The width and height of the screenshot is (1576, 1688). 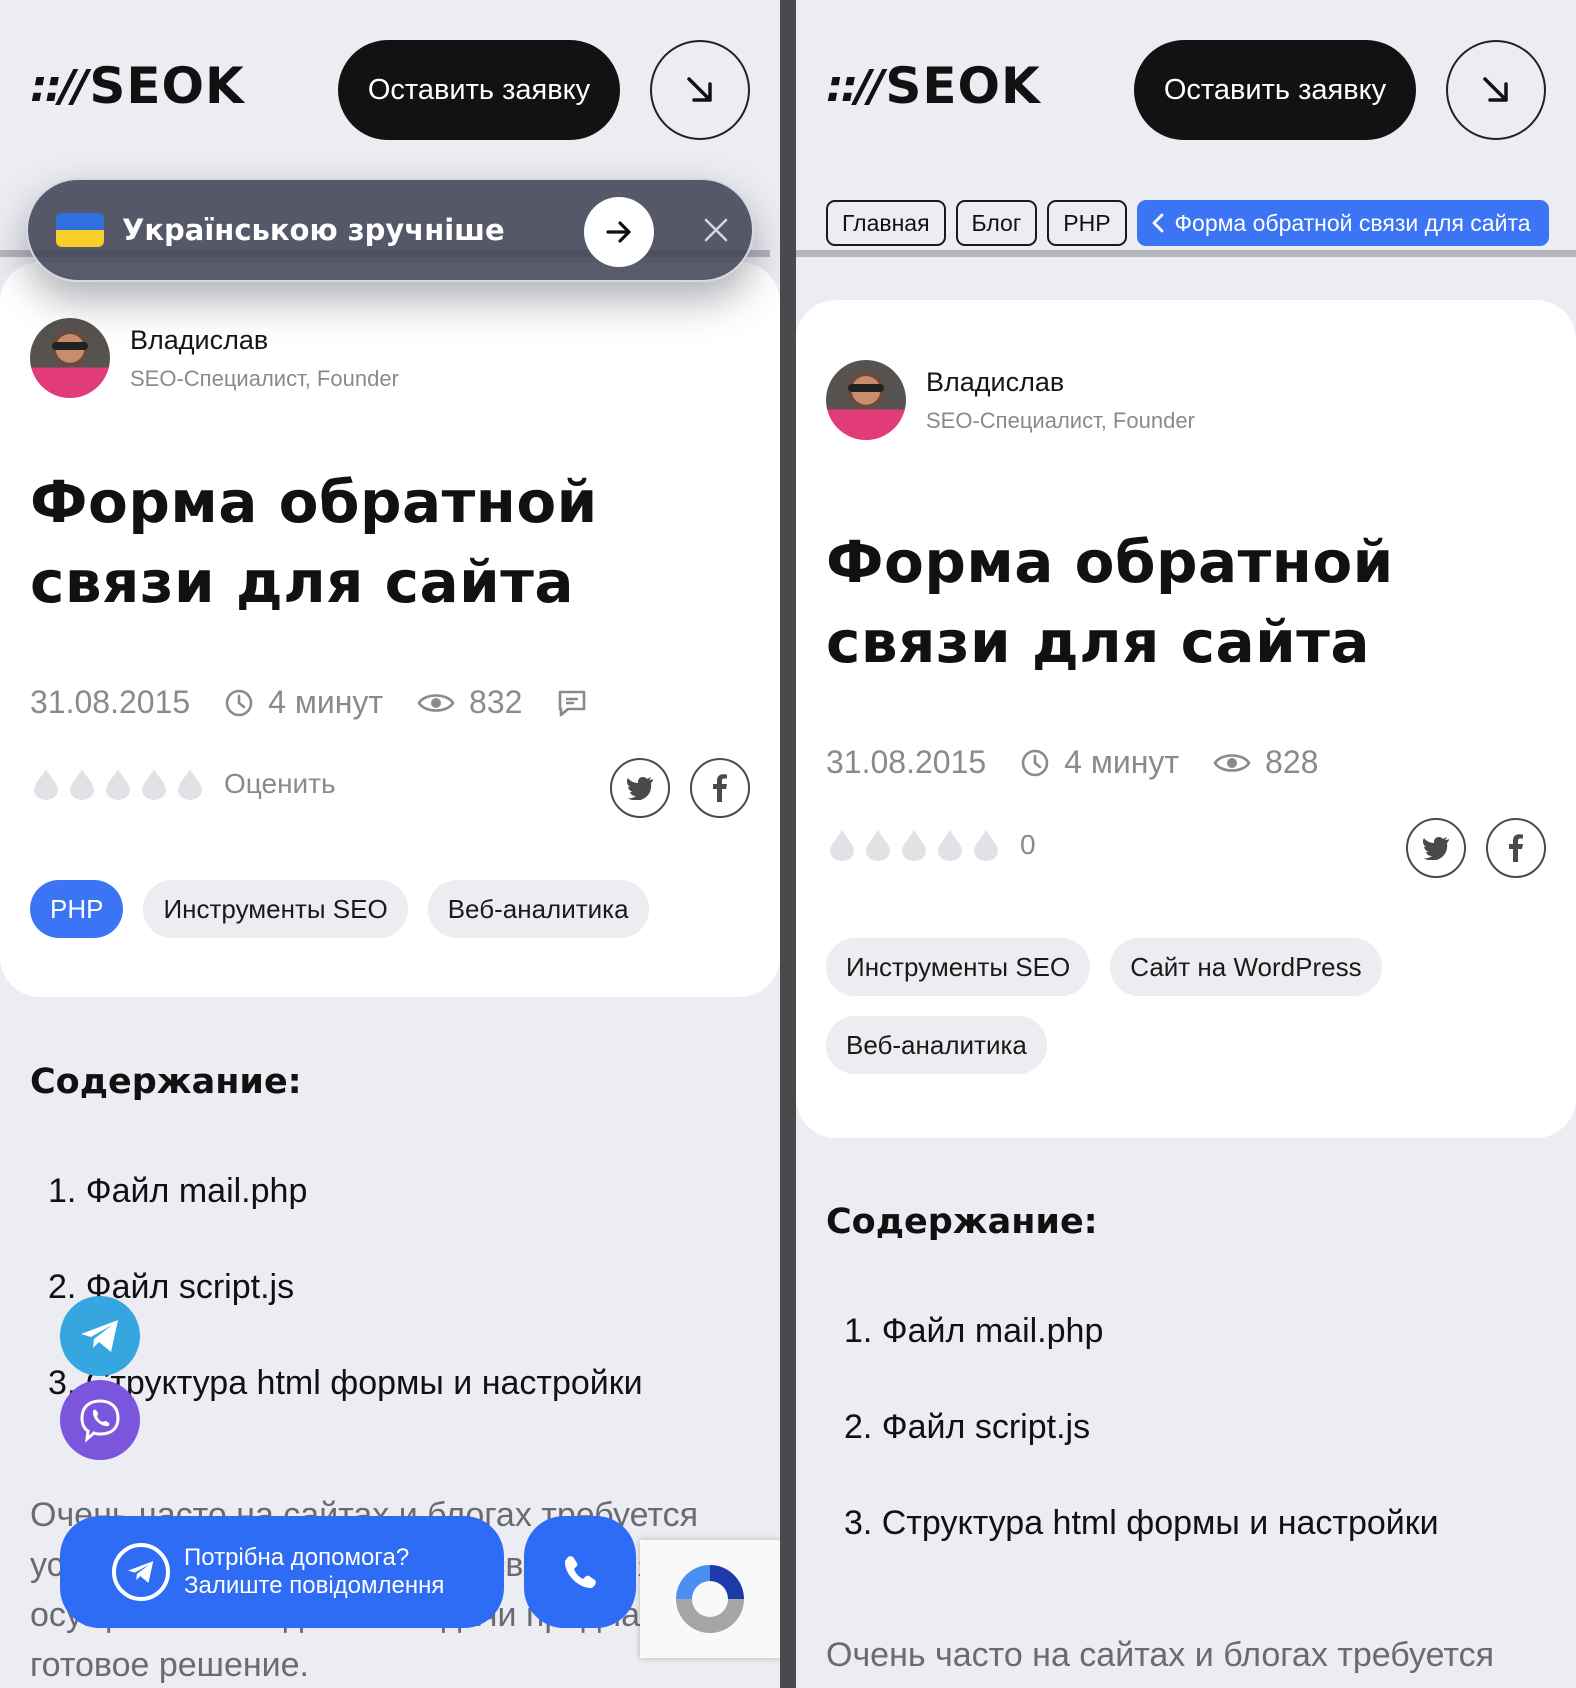 What do you see at coordinates (886, 223) in the screenshot?
I see `breadcrumb-item: Главная` at bounding box center [886, 223].